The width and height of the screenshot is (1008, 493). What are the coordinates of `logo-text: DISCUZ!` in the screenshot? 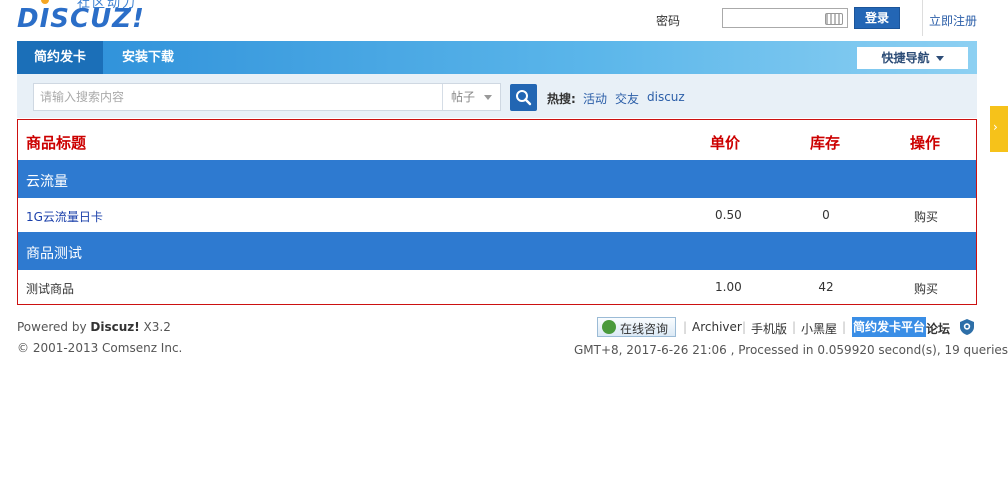 It's located at (81, 19).